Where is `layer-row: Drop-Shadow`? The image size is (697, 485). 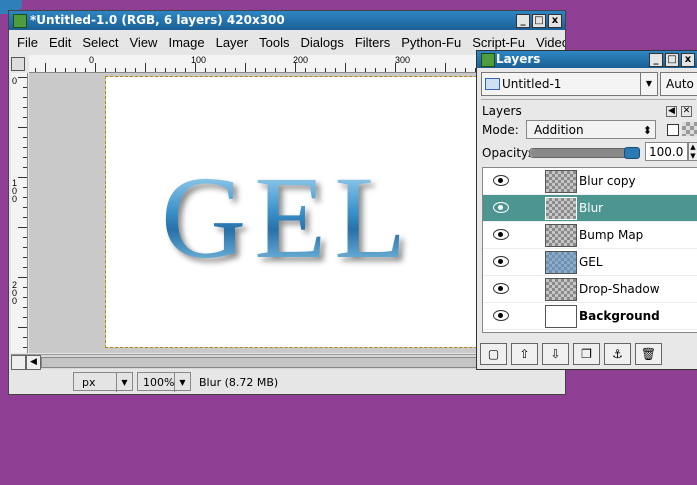 layer-row: Drop-Shadow is located at coordinates (590, 289).